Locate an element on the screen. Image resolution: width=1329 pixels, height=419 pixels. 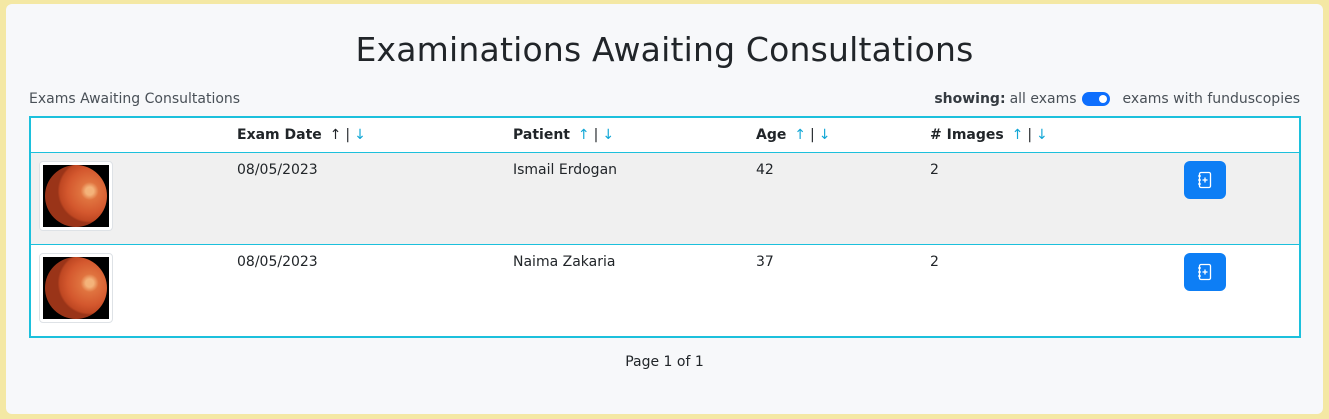
column-label: # Images is located at coordinates (967, 135).